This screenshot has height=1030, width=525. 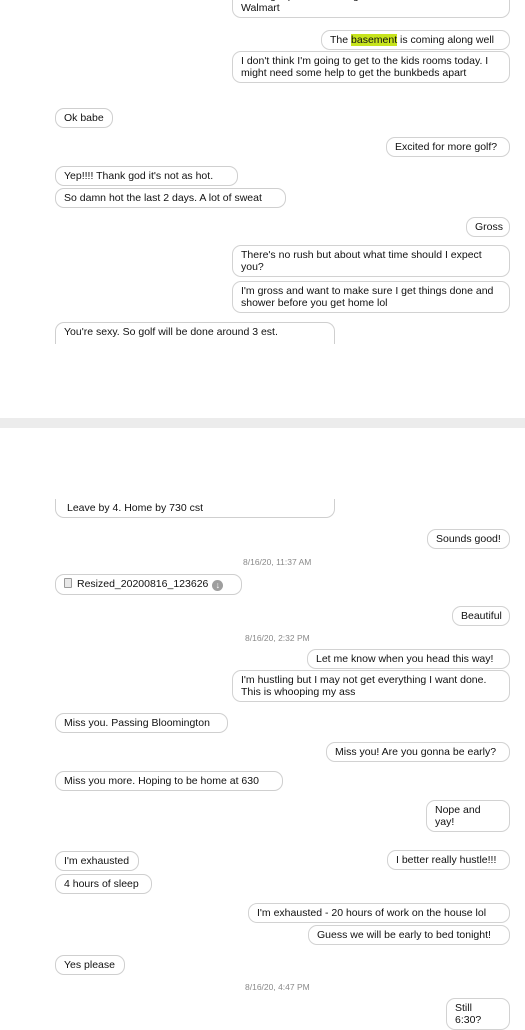 I want to click on message-text: I'm exhausted, so click(x=97, y=861).